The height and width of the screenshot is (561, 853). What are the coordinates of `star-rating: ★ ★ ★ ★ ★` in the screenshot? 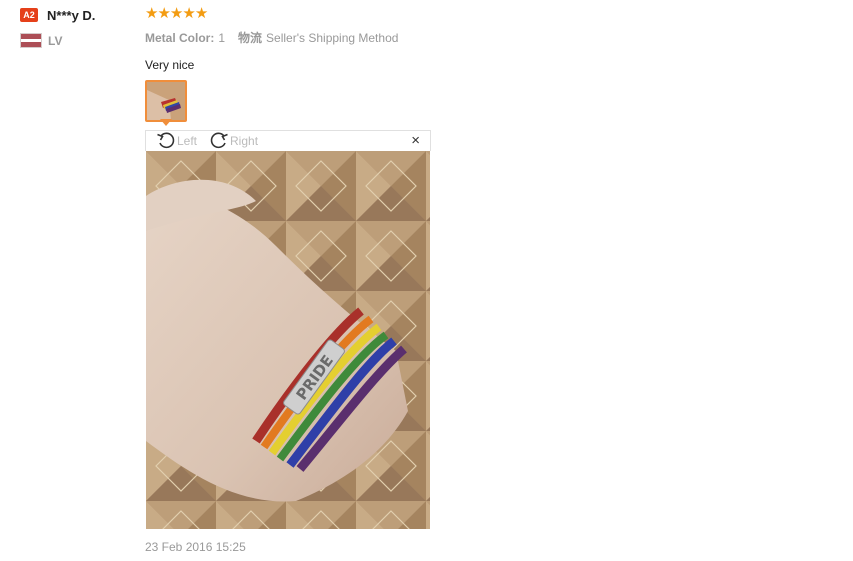 It's located at (445, 14).